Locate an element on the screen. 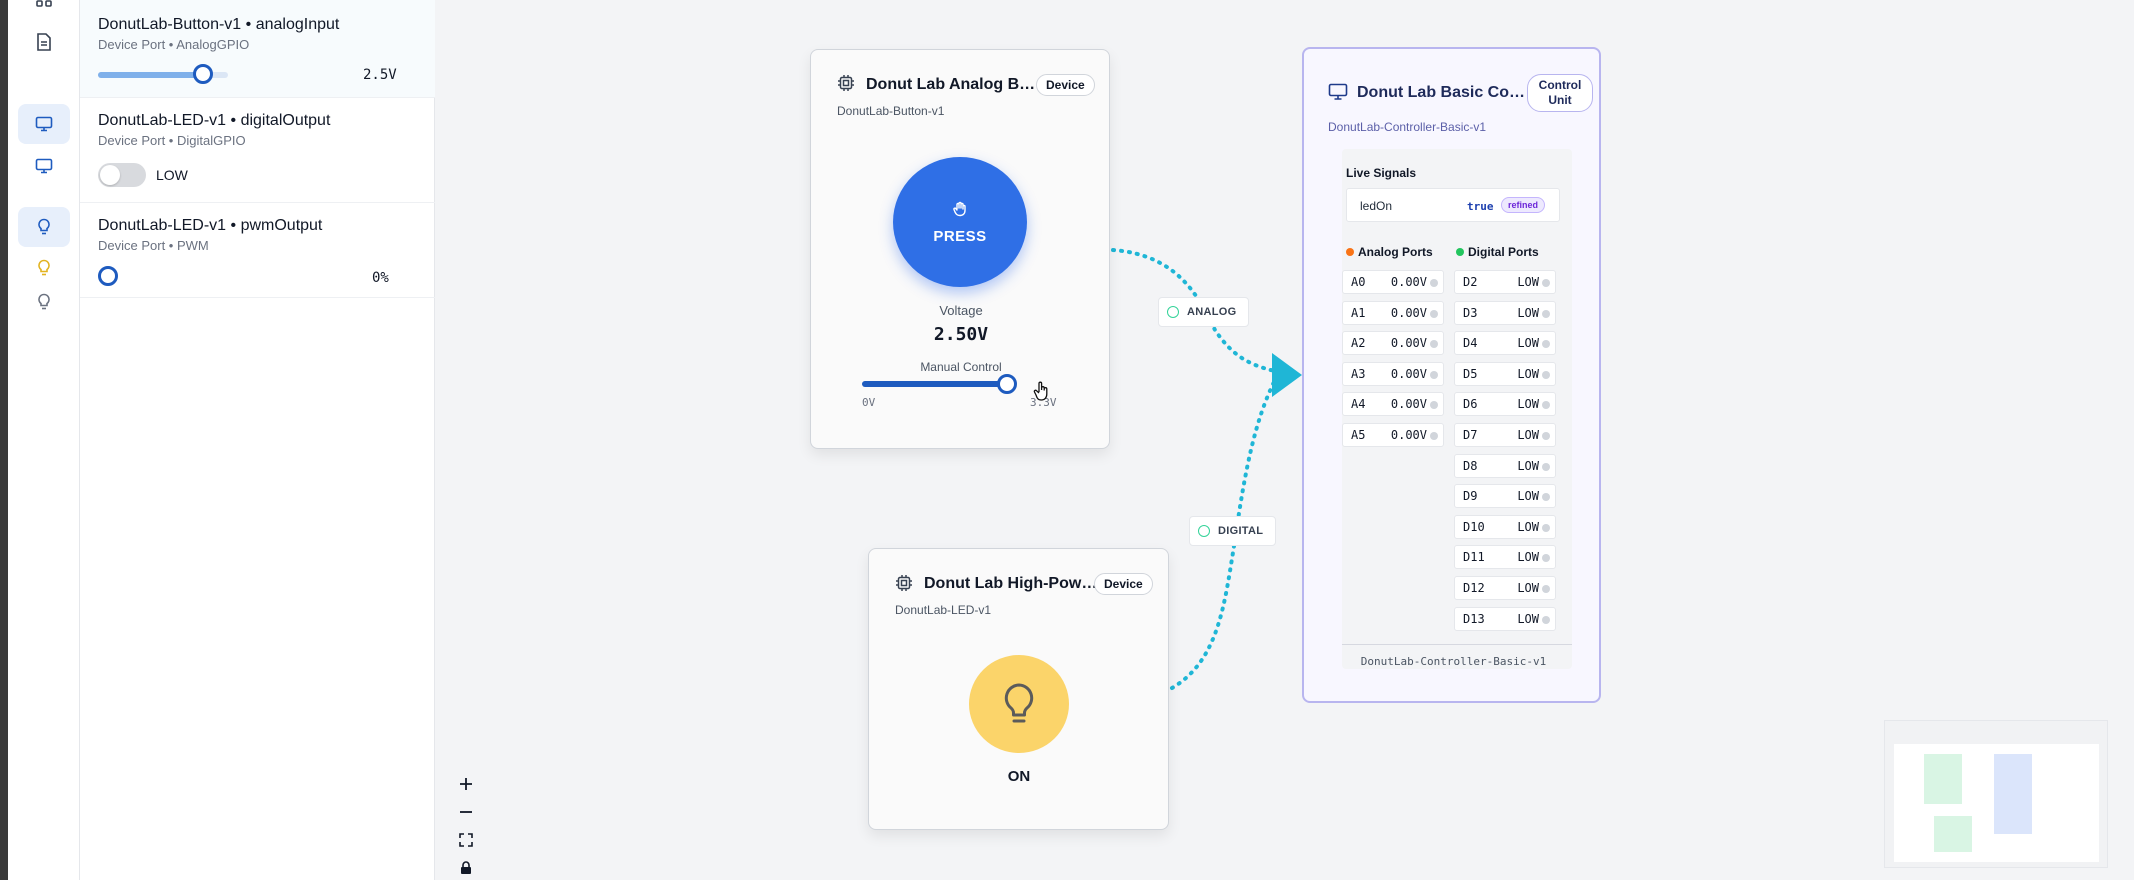 The height and width of the screenshot is (880, 2134). divider is located at coordinates (1457, 644).